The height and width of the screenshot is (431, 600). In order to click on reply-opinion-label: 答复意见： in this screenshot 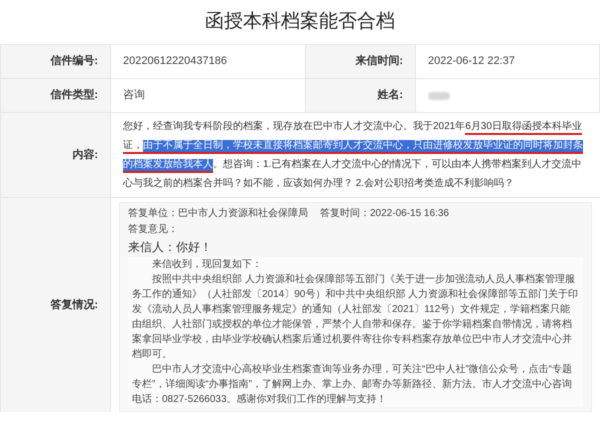, I will do `click(153, 229)`.